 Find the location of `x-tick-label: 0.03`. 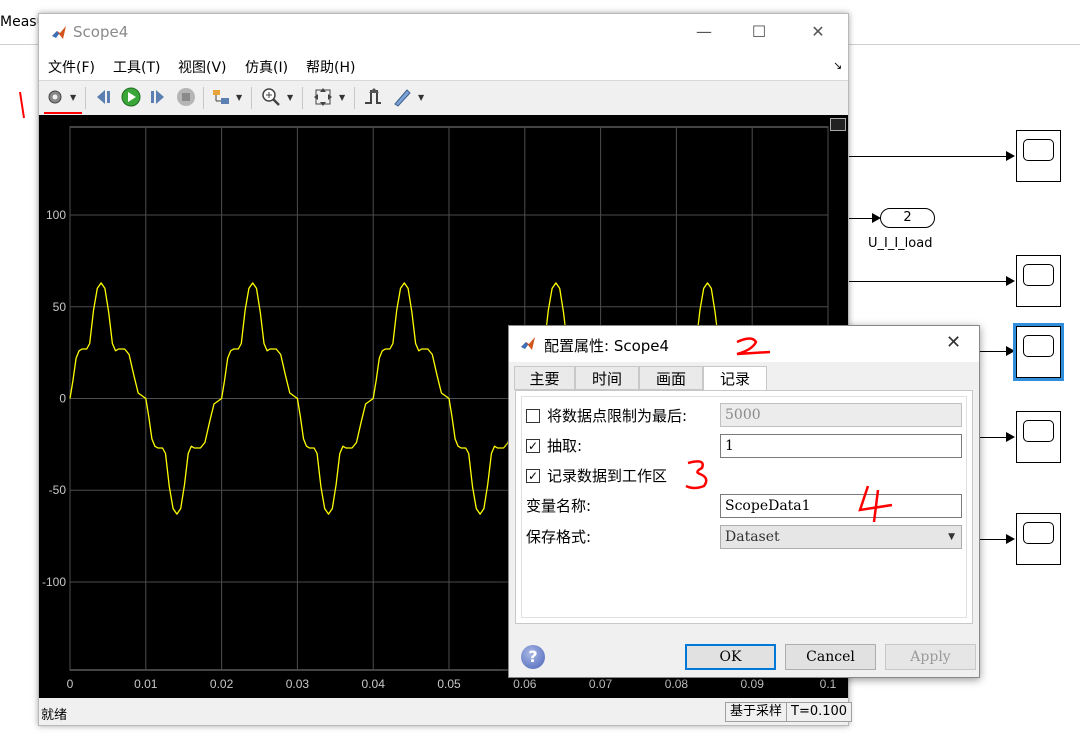

x-tick-label: 0.03 is located at coordinates (298, 684).